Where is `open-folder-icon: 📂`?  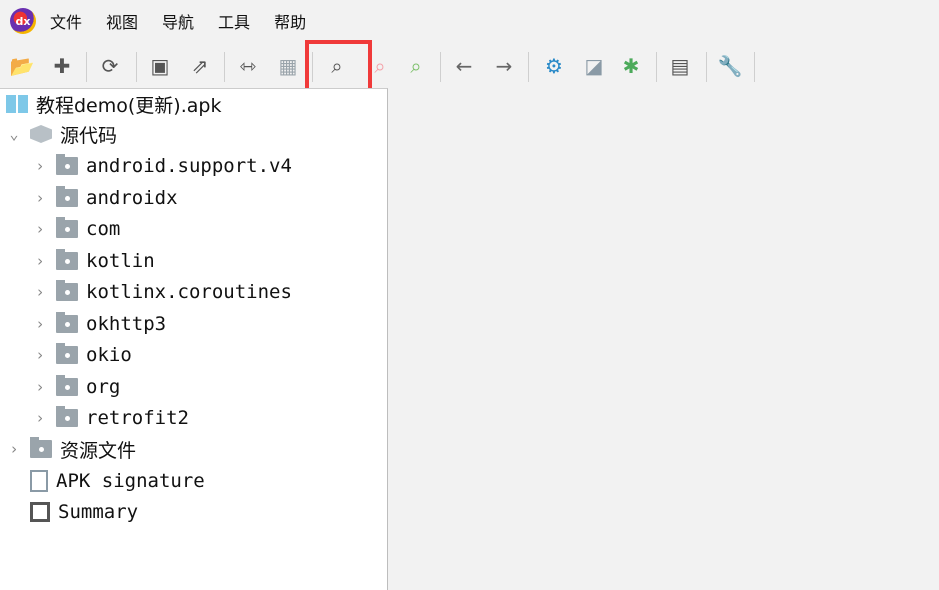 open-folder-icon: 📂 is located at coordinates (22, 66).